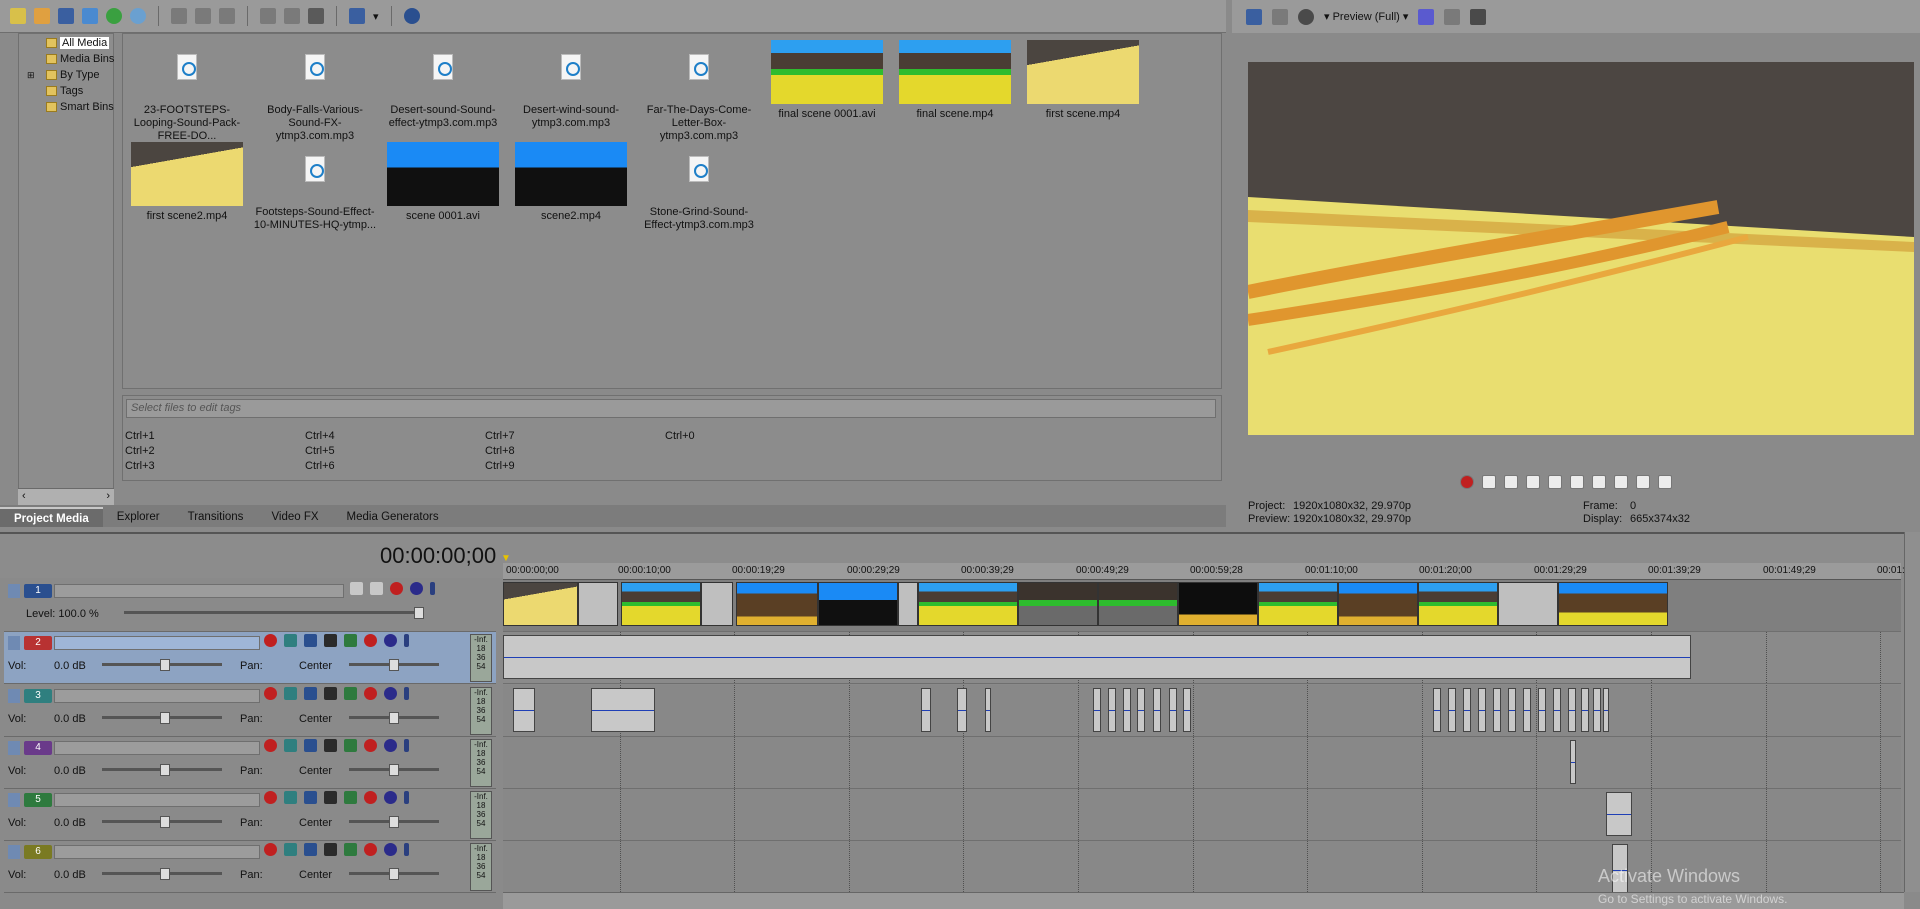 The height and width of the screenshot is (909, 1920). What do you see at coordinates (955, 80) in the screenshot?
I see `media-item: final scene.mp4` at bounding box center [955, 80].